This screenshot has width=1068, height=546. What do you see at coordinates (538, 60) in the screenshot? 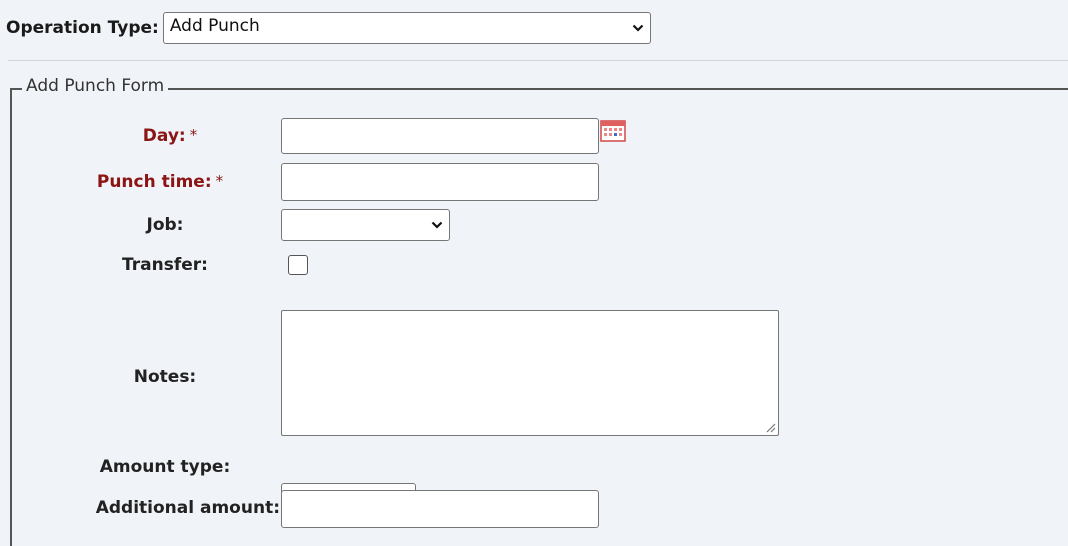
I see `divider` at bounding box center [538, 60].